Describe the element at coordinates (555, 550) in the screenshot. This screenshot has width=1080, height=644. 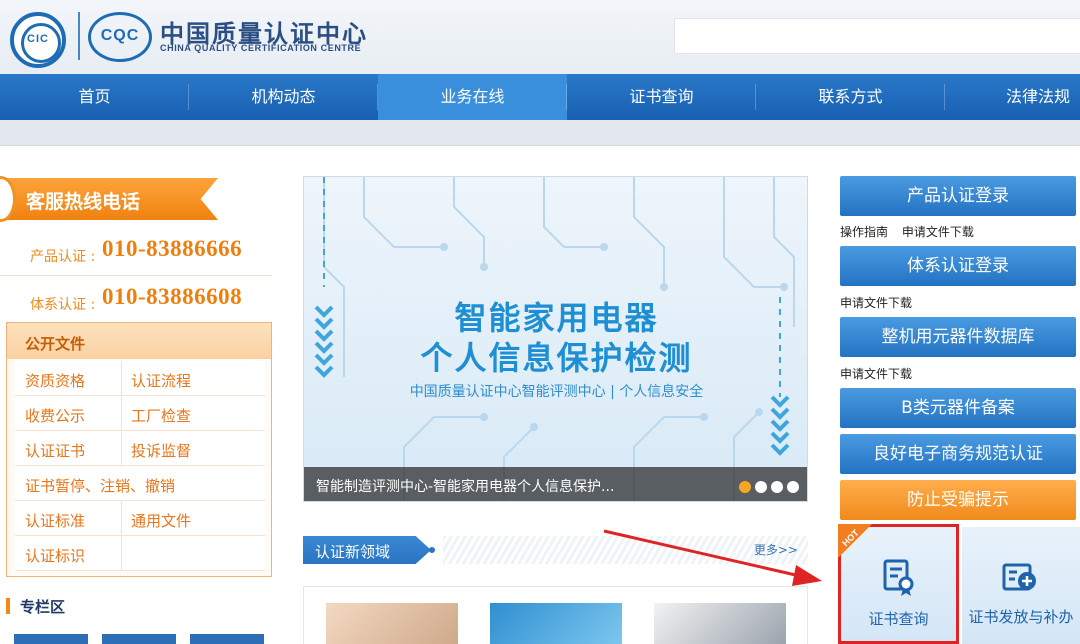
I see `new-fields-section-header: 认证新领域 更多>>` at that location.